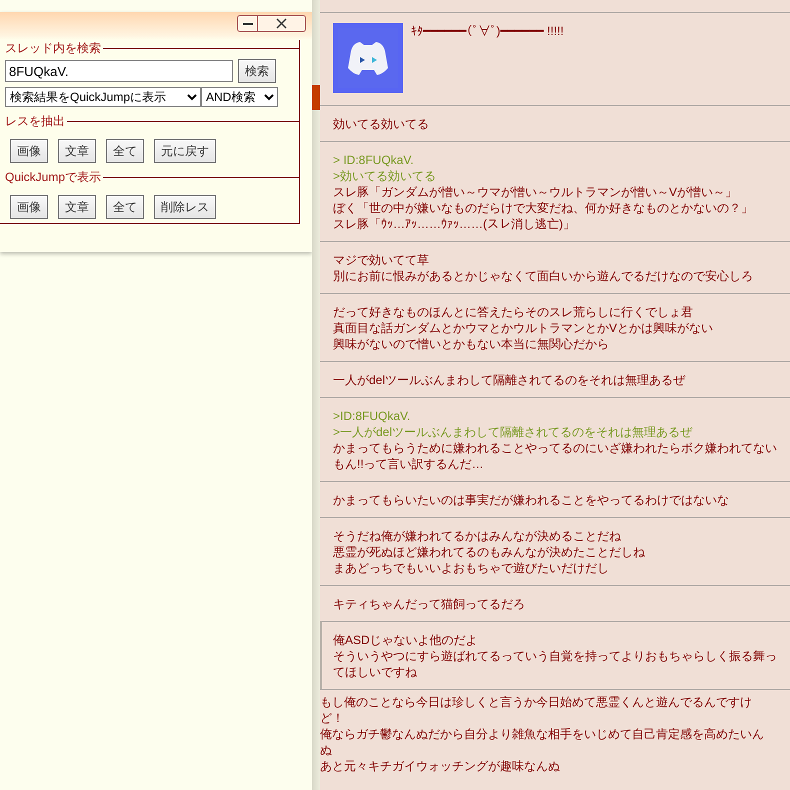 The image size is (790, 790). I want to click on tab-edge, so click(316, 97).